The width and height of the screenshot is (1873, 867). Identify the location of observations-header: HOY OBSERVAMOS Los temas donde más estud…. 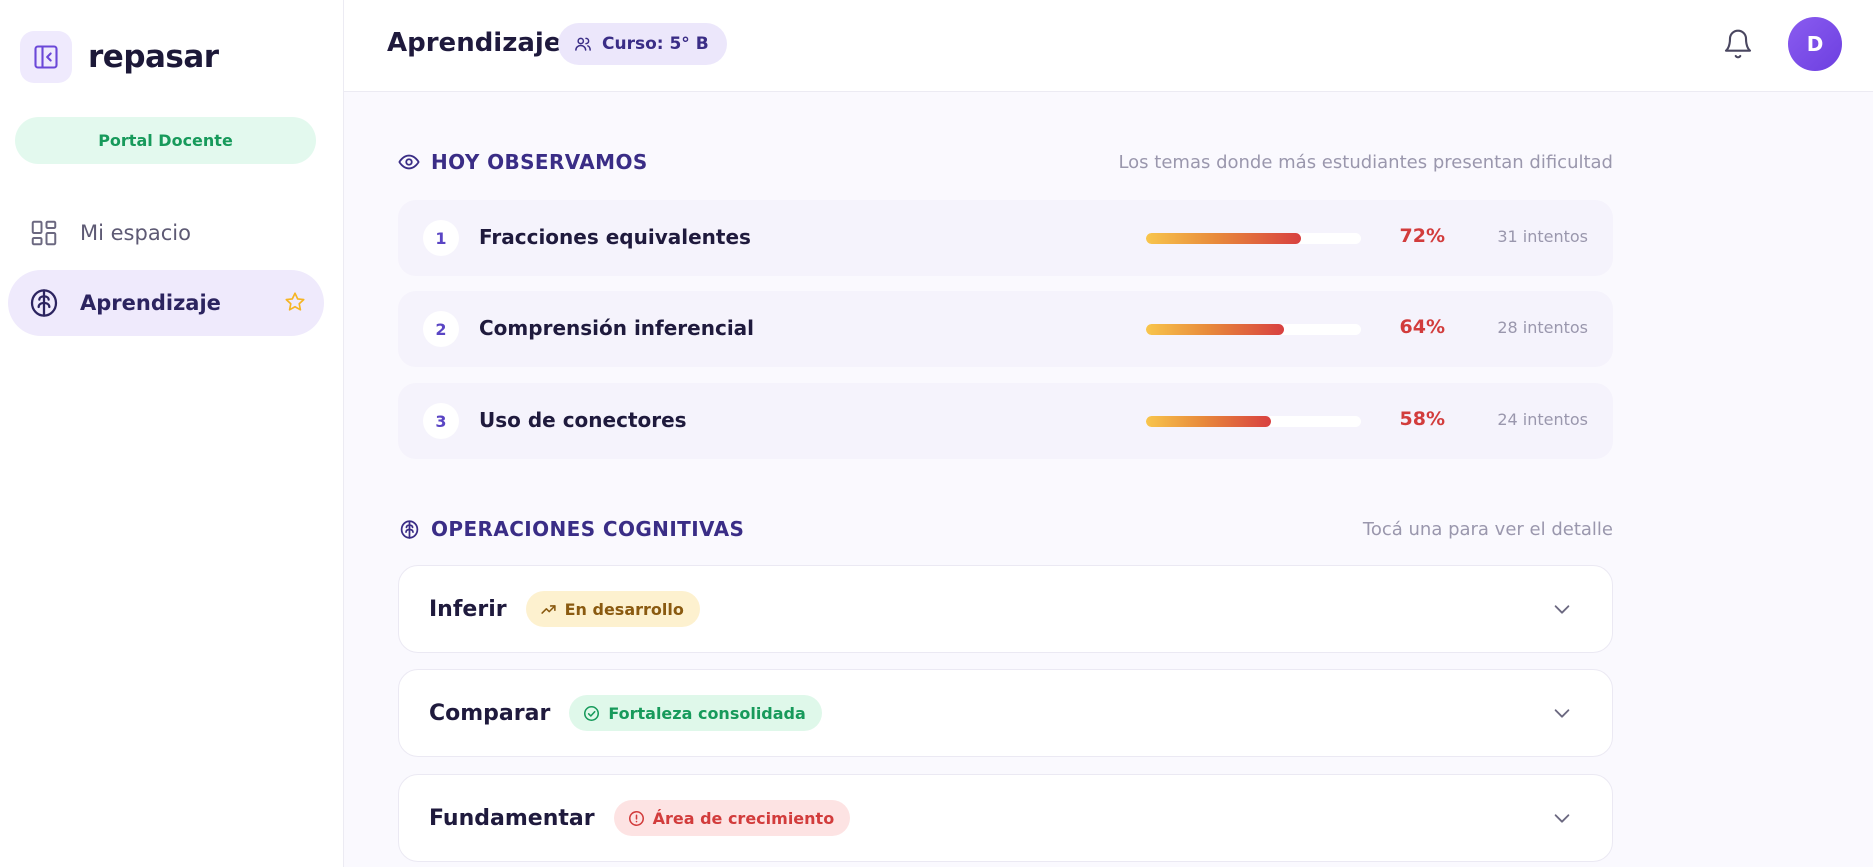
(1005, 162).